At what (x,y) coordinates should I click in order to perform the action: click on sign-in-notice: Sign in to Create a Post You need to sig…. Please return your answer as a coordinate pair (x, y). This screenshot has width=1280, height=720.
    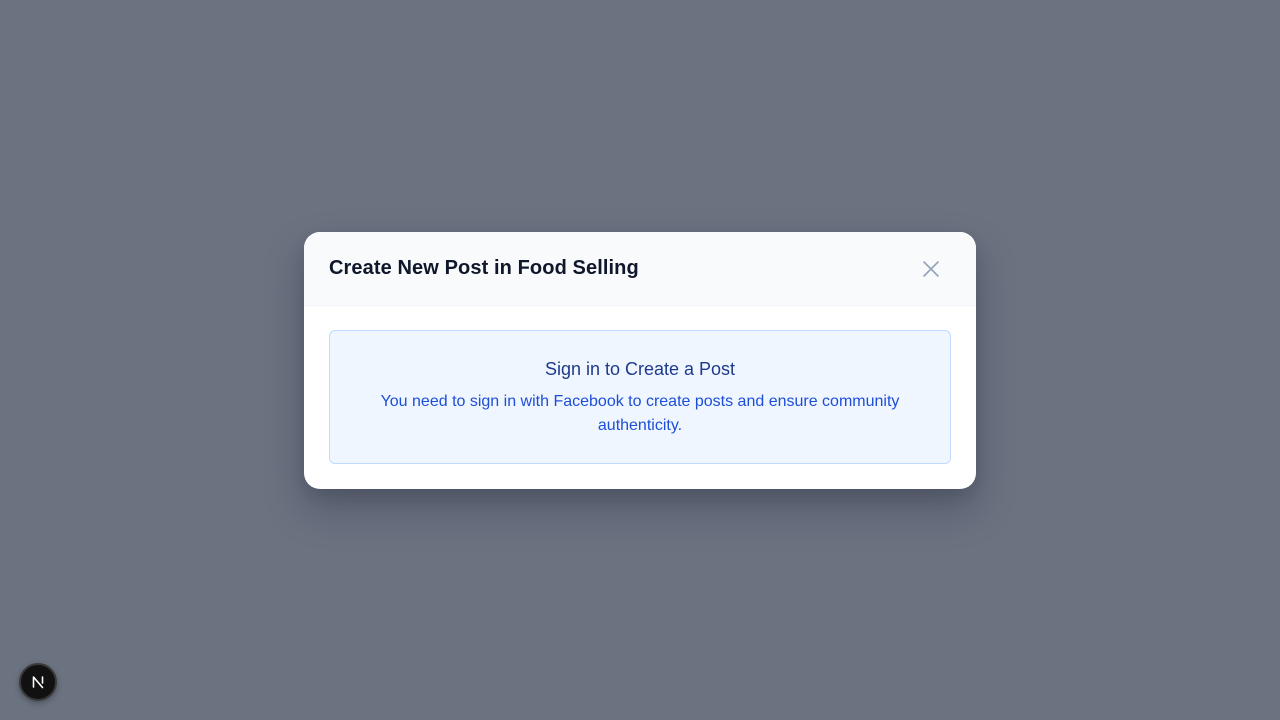
    Looking at the image, I should click on (640, 397).